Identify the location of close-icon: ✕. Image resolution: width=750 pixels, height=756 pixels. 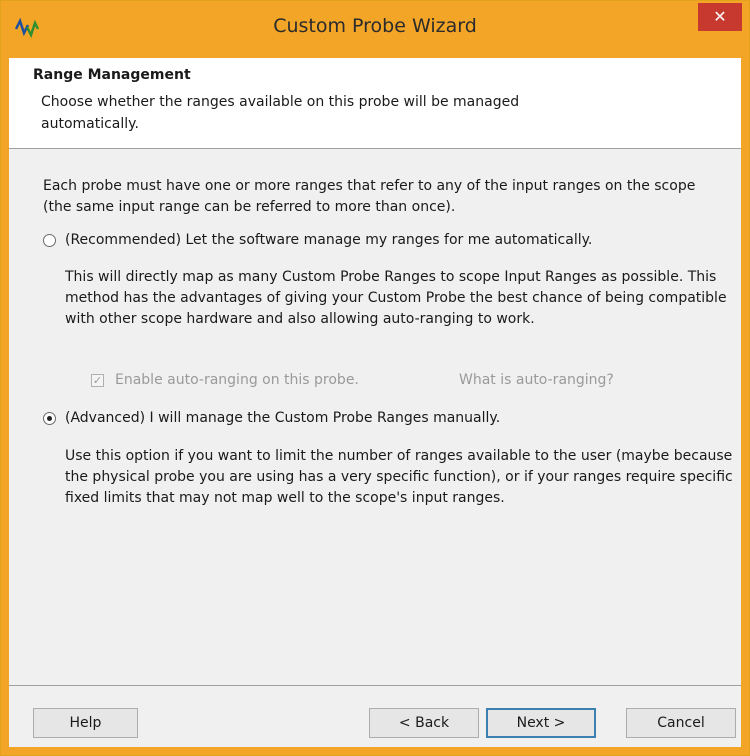
(720, 16).